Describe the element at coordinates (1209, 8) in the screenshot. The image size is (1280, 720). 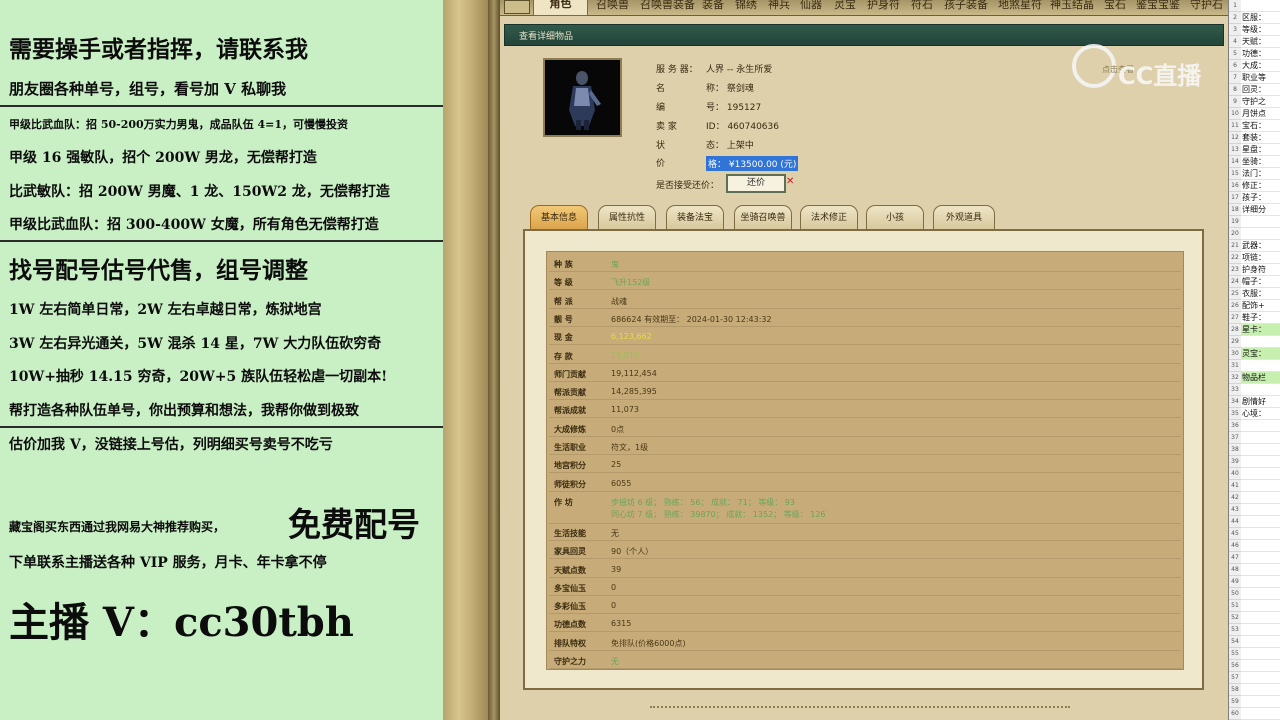
I see `tab-guardian-stone: 守护石` at that location.